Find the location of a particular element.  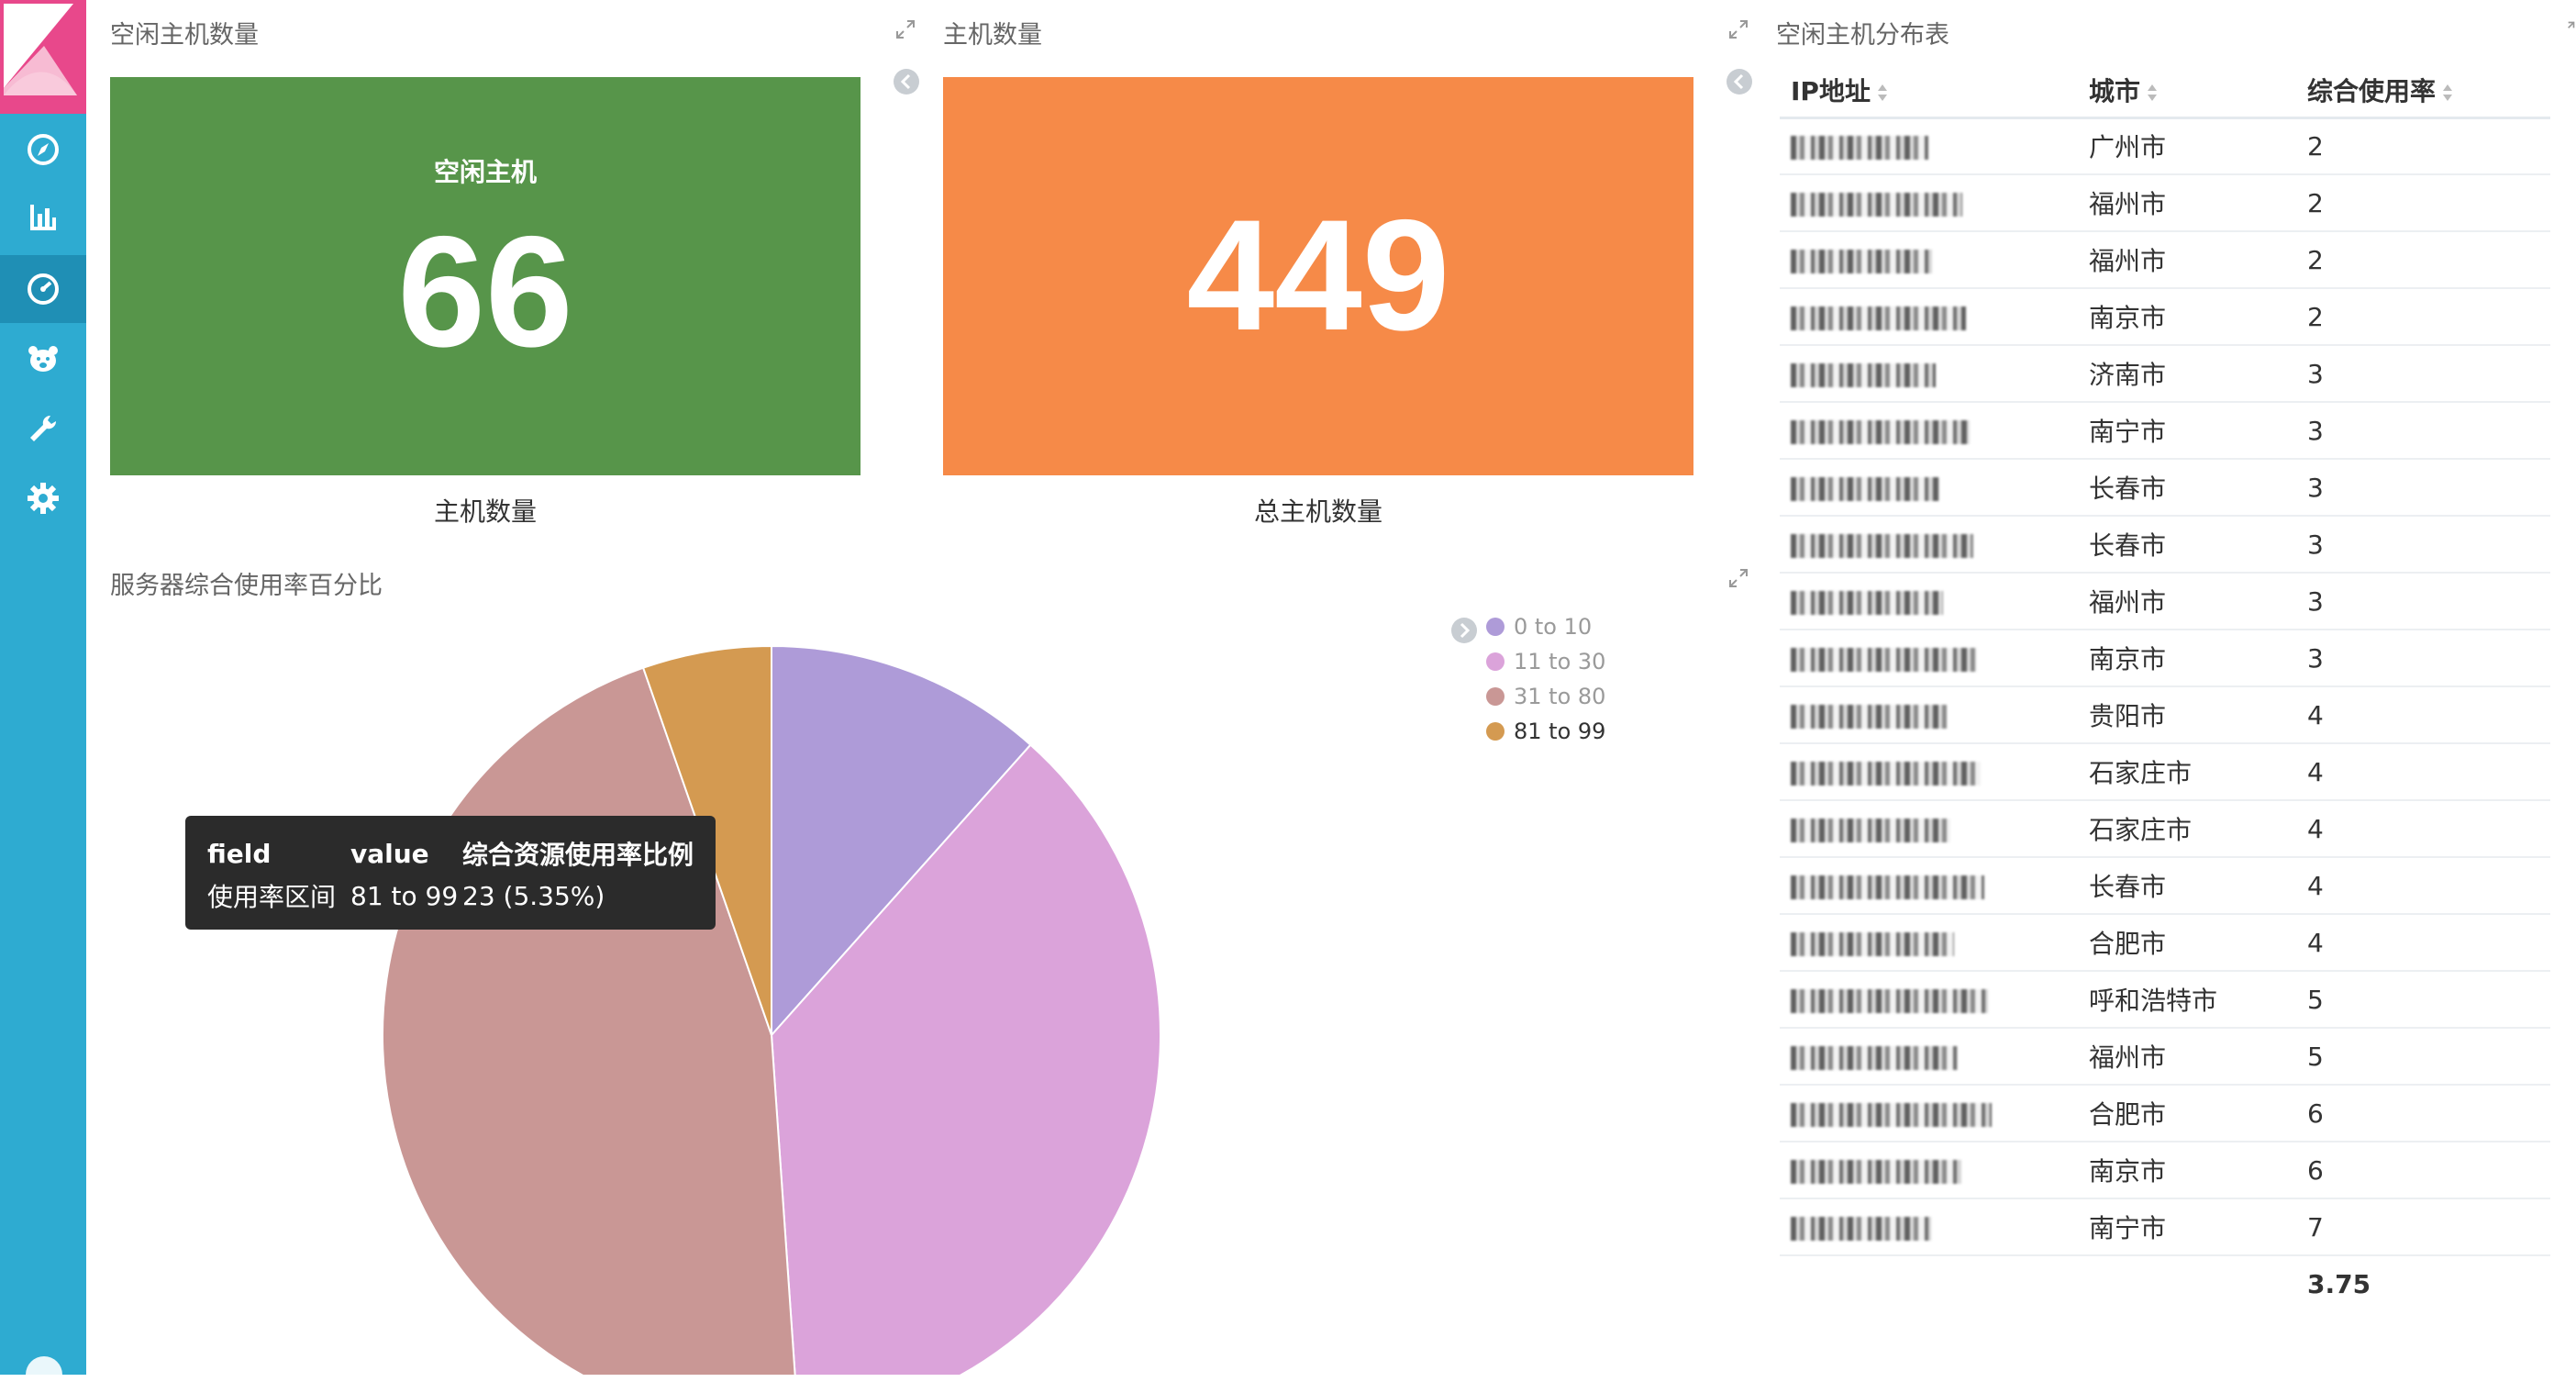

column-header-city: 城市 is located at coordinates (2187, 91).